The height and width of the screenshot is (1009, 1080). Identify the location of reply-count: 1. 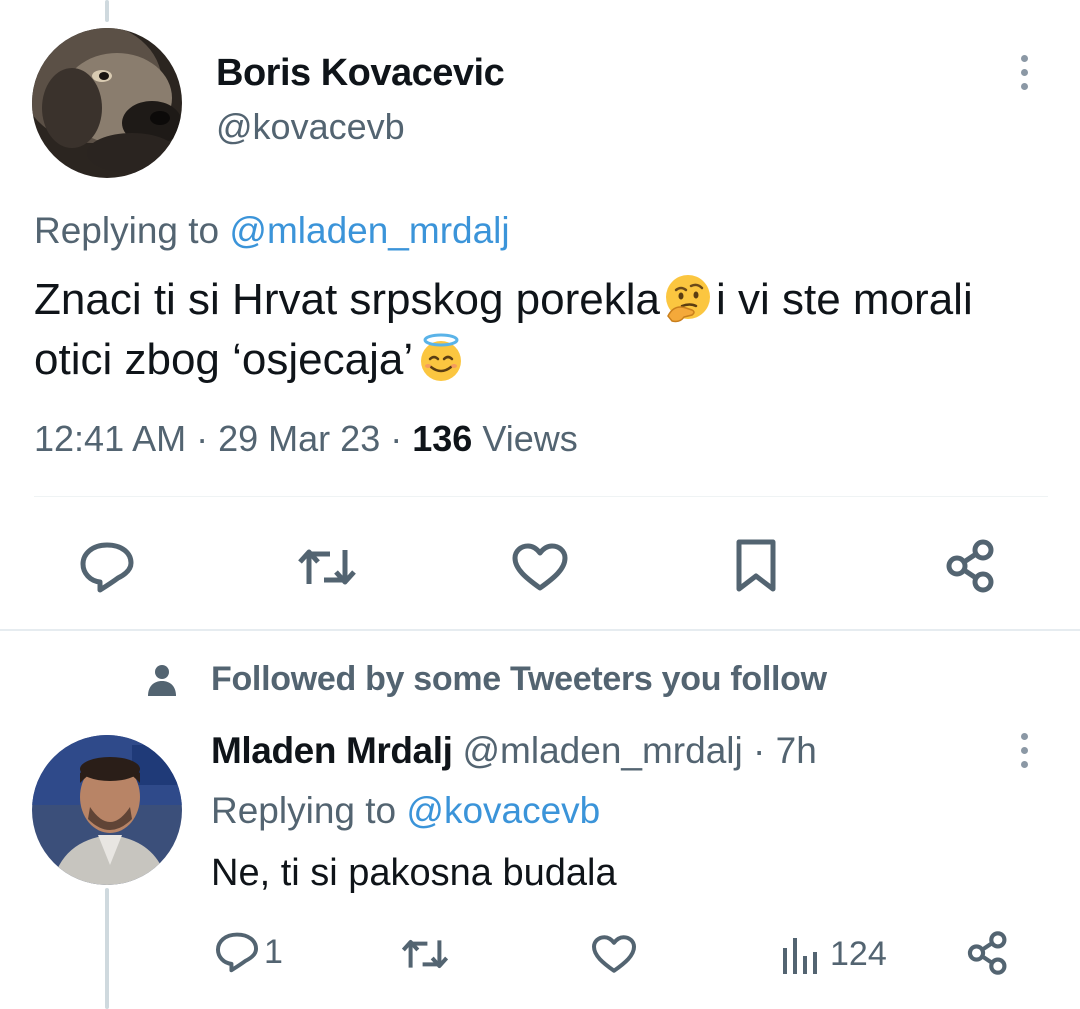
(273, 951).